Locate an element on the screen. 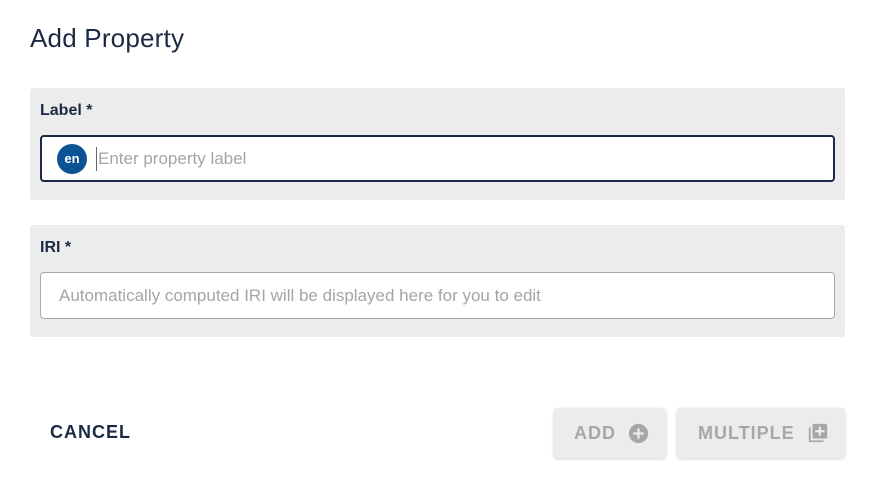  property-label-input is located at coordinates (464, 158).